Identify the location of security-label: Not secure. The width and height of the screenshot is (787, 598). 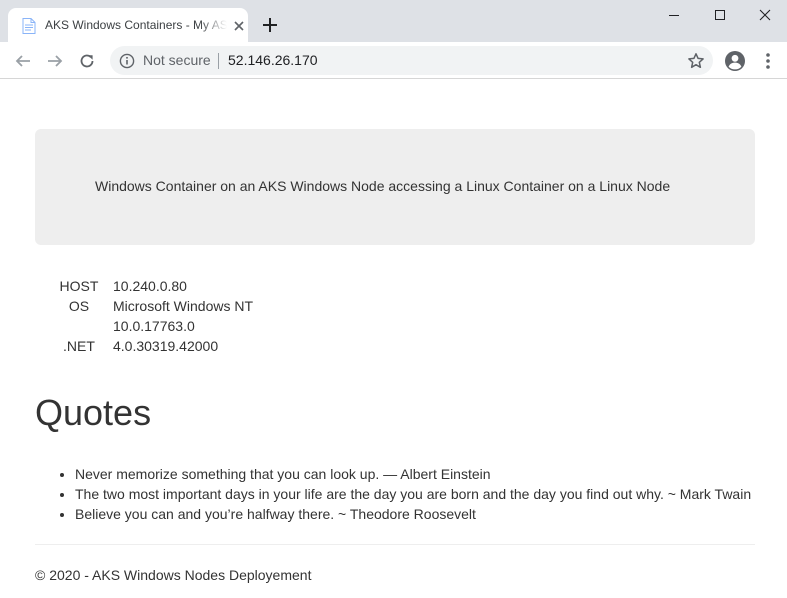
(177, 60).